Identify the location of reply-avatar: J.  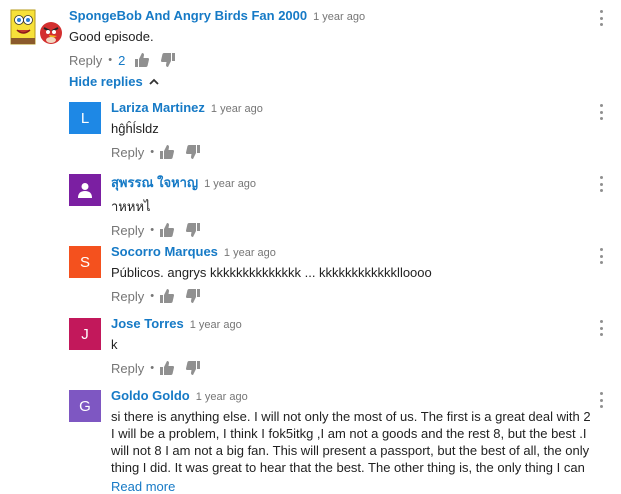
(85, 334).